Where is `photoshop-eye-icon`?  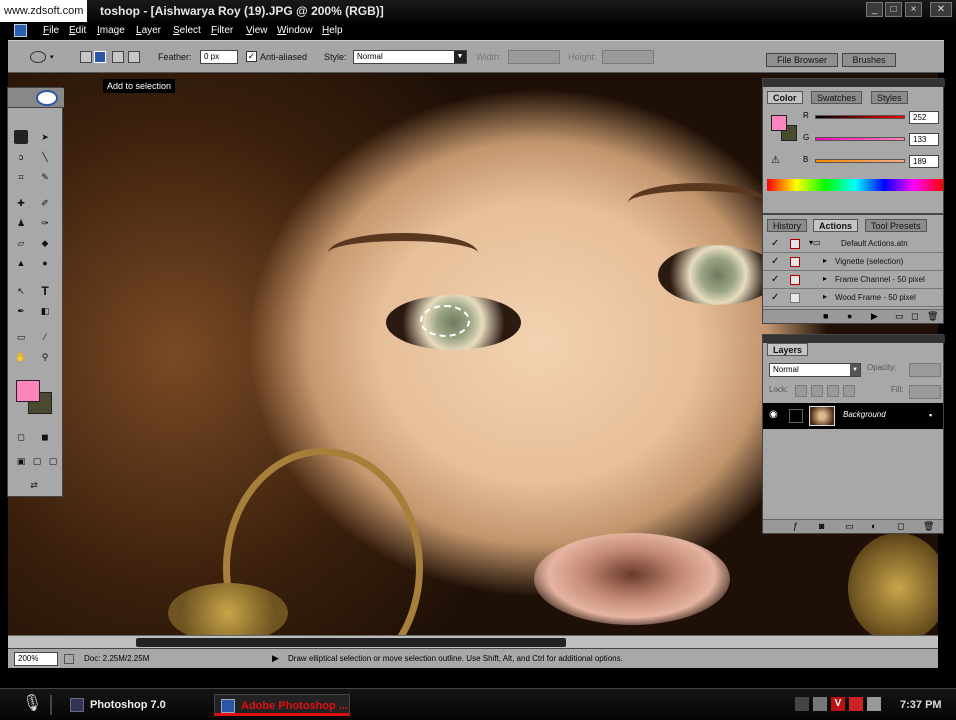
photoshop-eye-icon is located at coordinates (20, 30).